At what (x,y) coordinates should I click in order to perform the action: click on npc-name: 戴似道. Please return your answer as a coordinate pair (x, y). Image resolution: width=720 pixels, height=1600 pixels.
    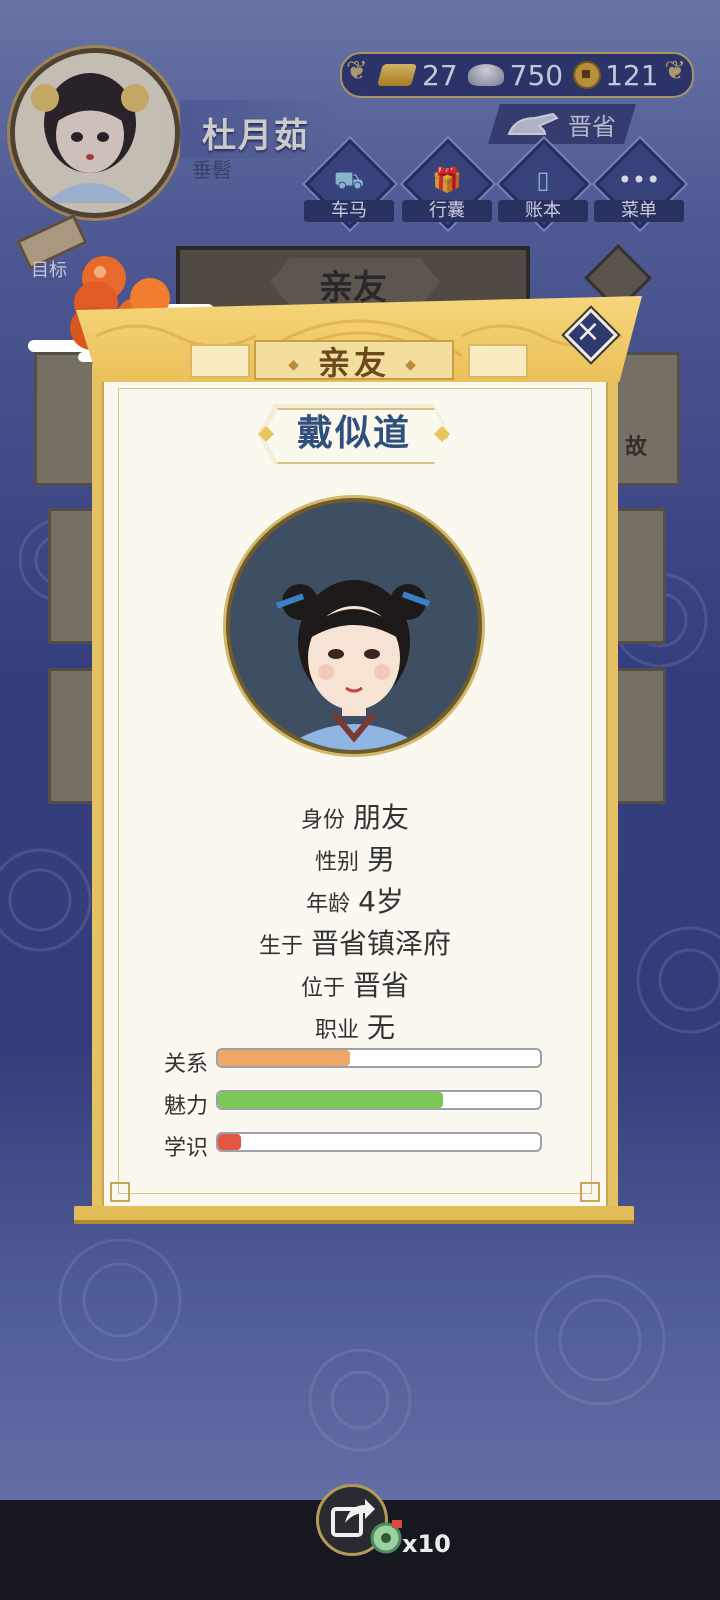
    Looking at the image, I should click on (353, 433).